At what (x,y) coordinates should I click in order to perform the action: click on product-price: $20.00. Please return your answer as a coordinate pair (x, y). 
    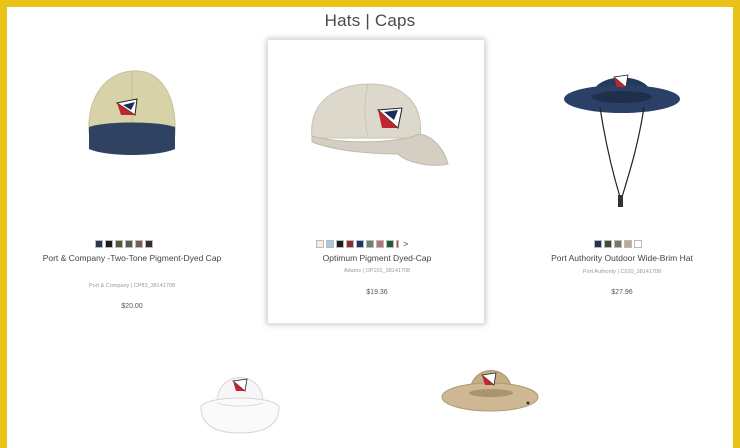
    Looking at the image, I should click on (132, 306).